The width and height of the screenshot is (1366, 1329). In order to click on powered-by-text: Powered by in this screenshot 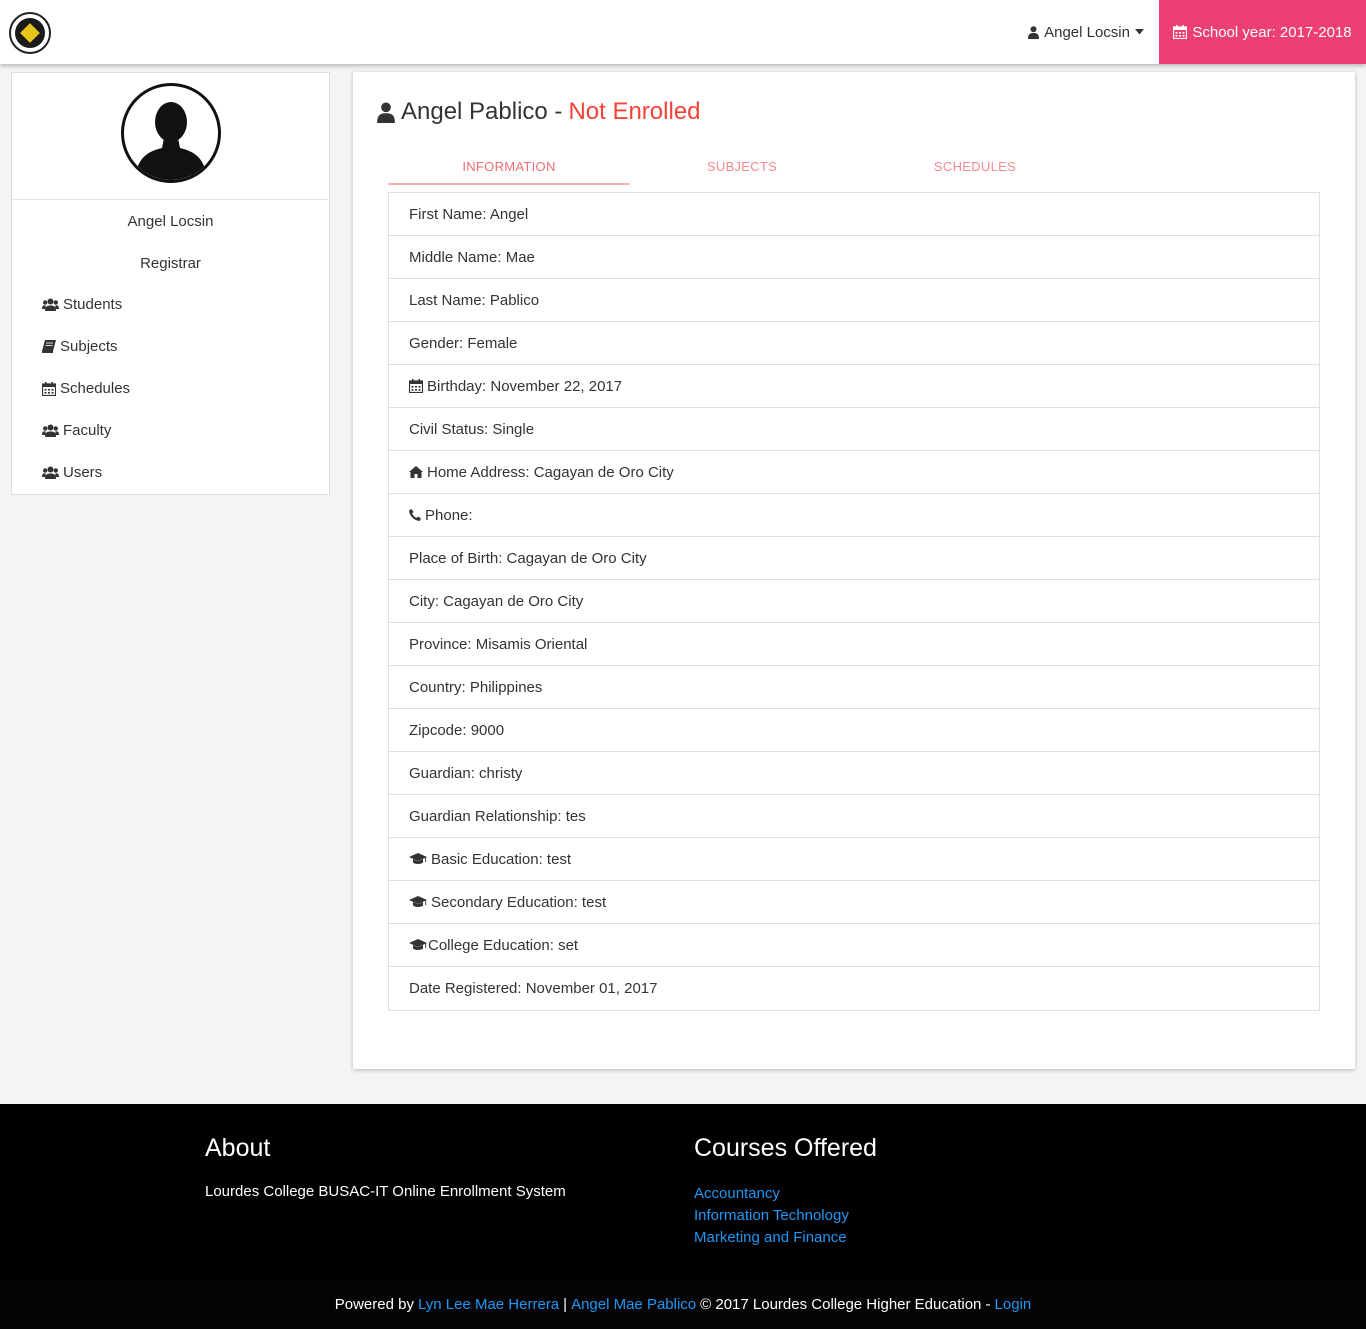, I will do `click(374, 1304)`.